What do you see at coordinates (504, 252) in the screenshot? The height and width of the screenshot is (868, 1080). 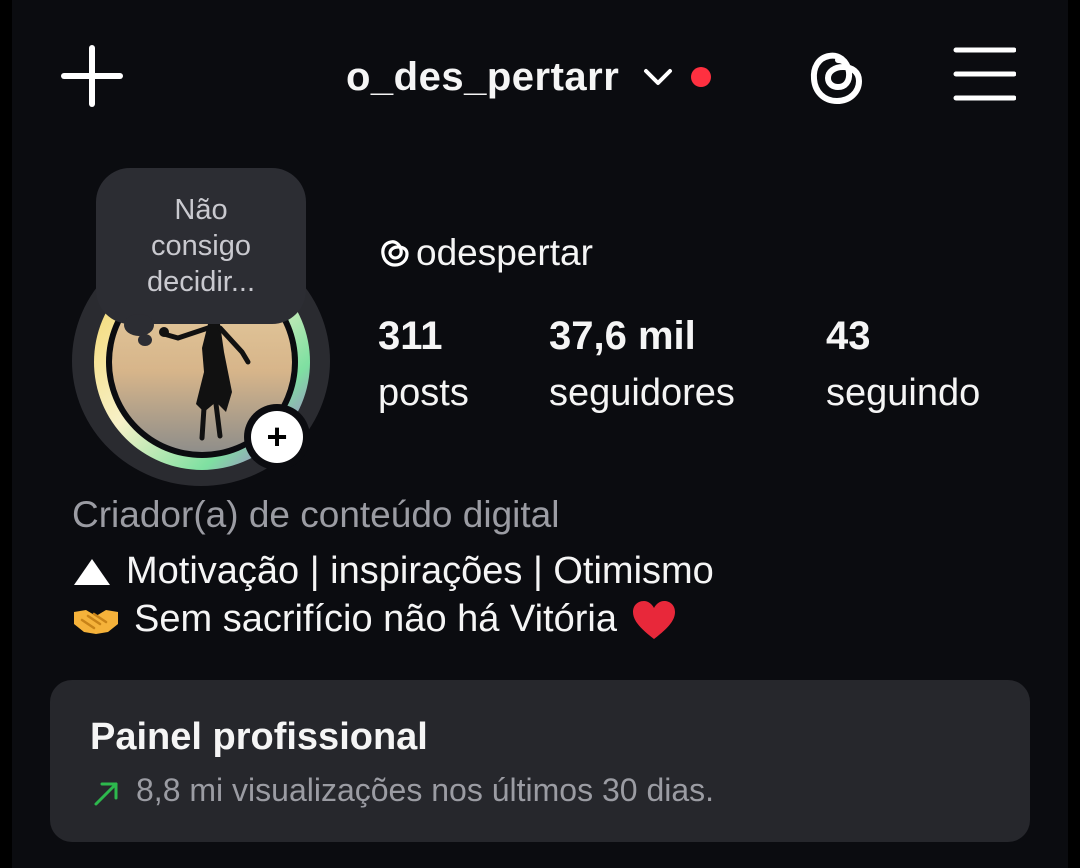 I see `threads-handle: odespertar` at bounding box center [504, 252].